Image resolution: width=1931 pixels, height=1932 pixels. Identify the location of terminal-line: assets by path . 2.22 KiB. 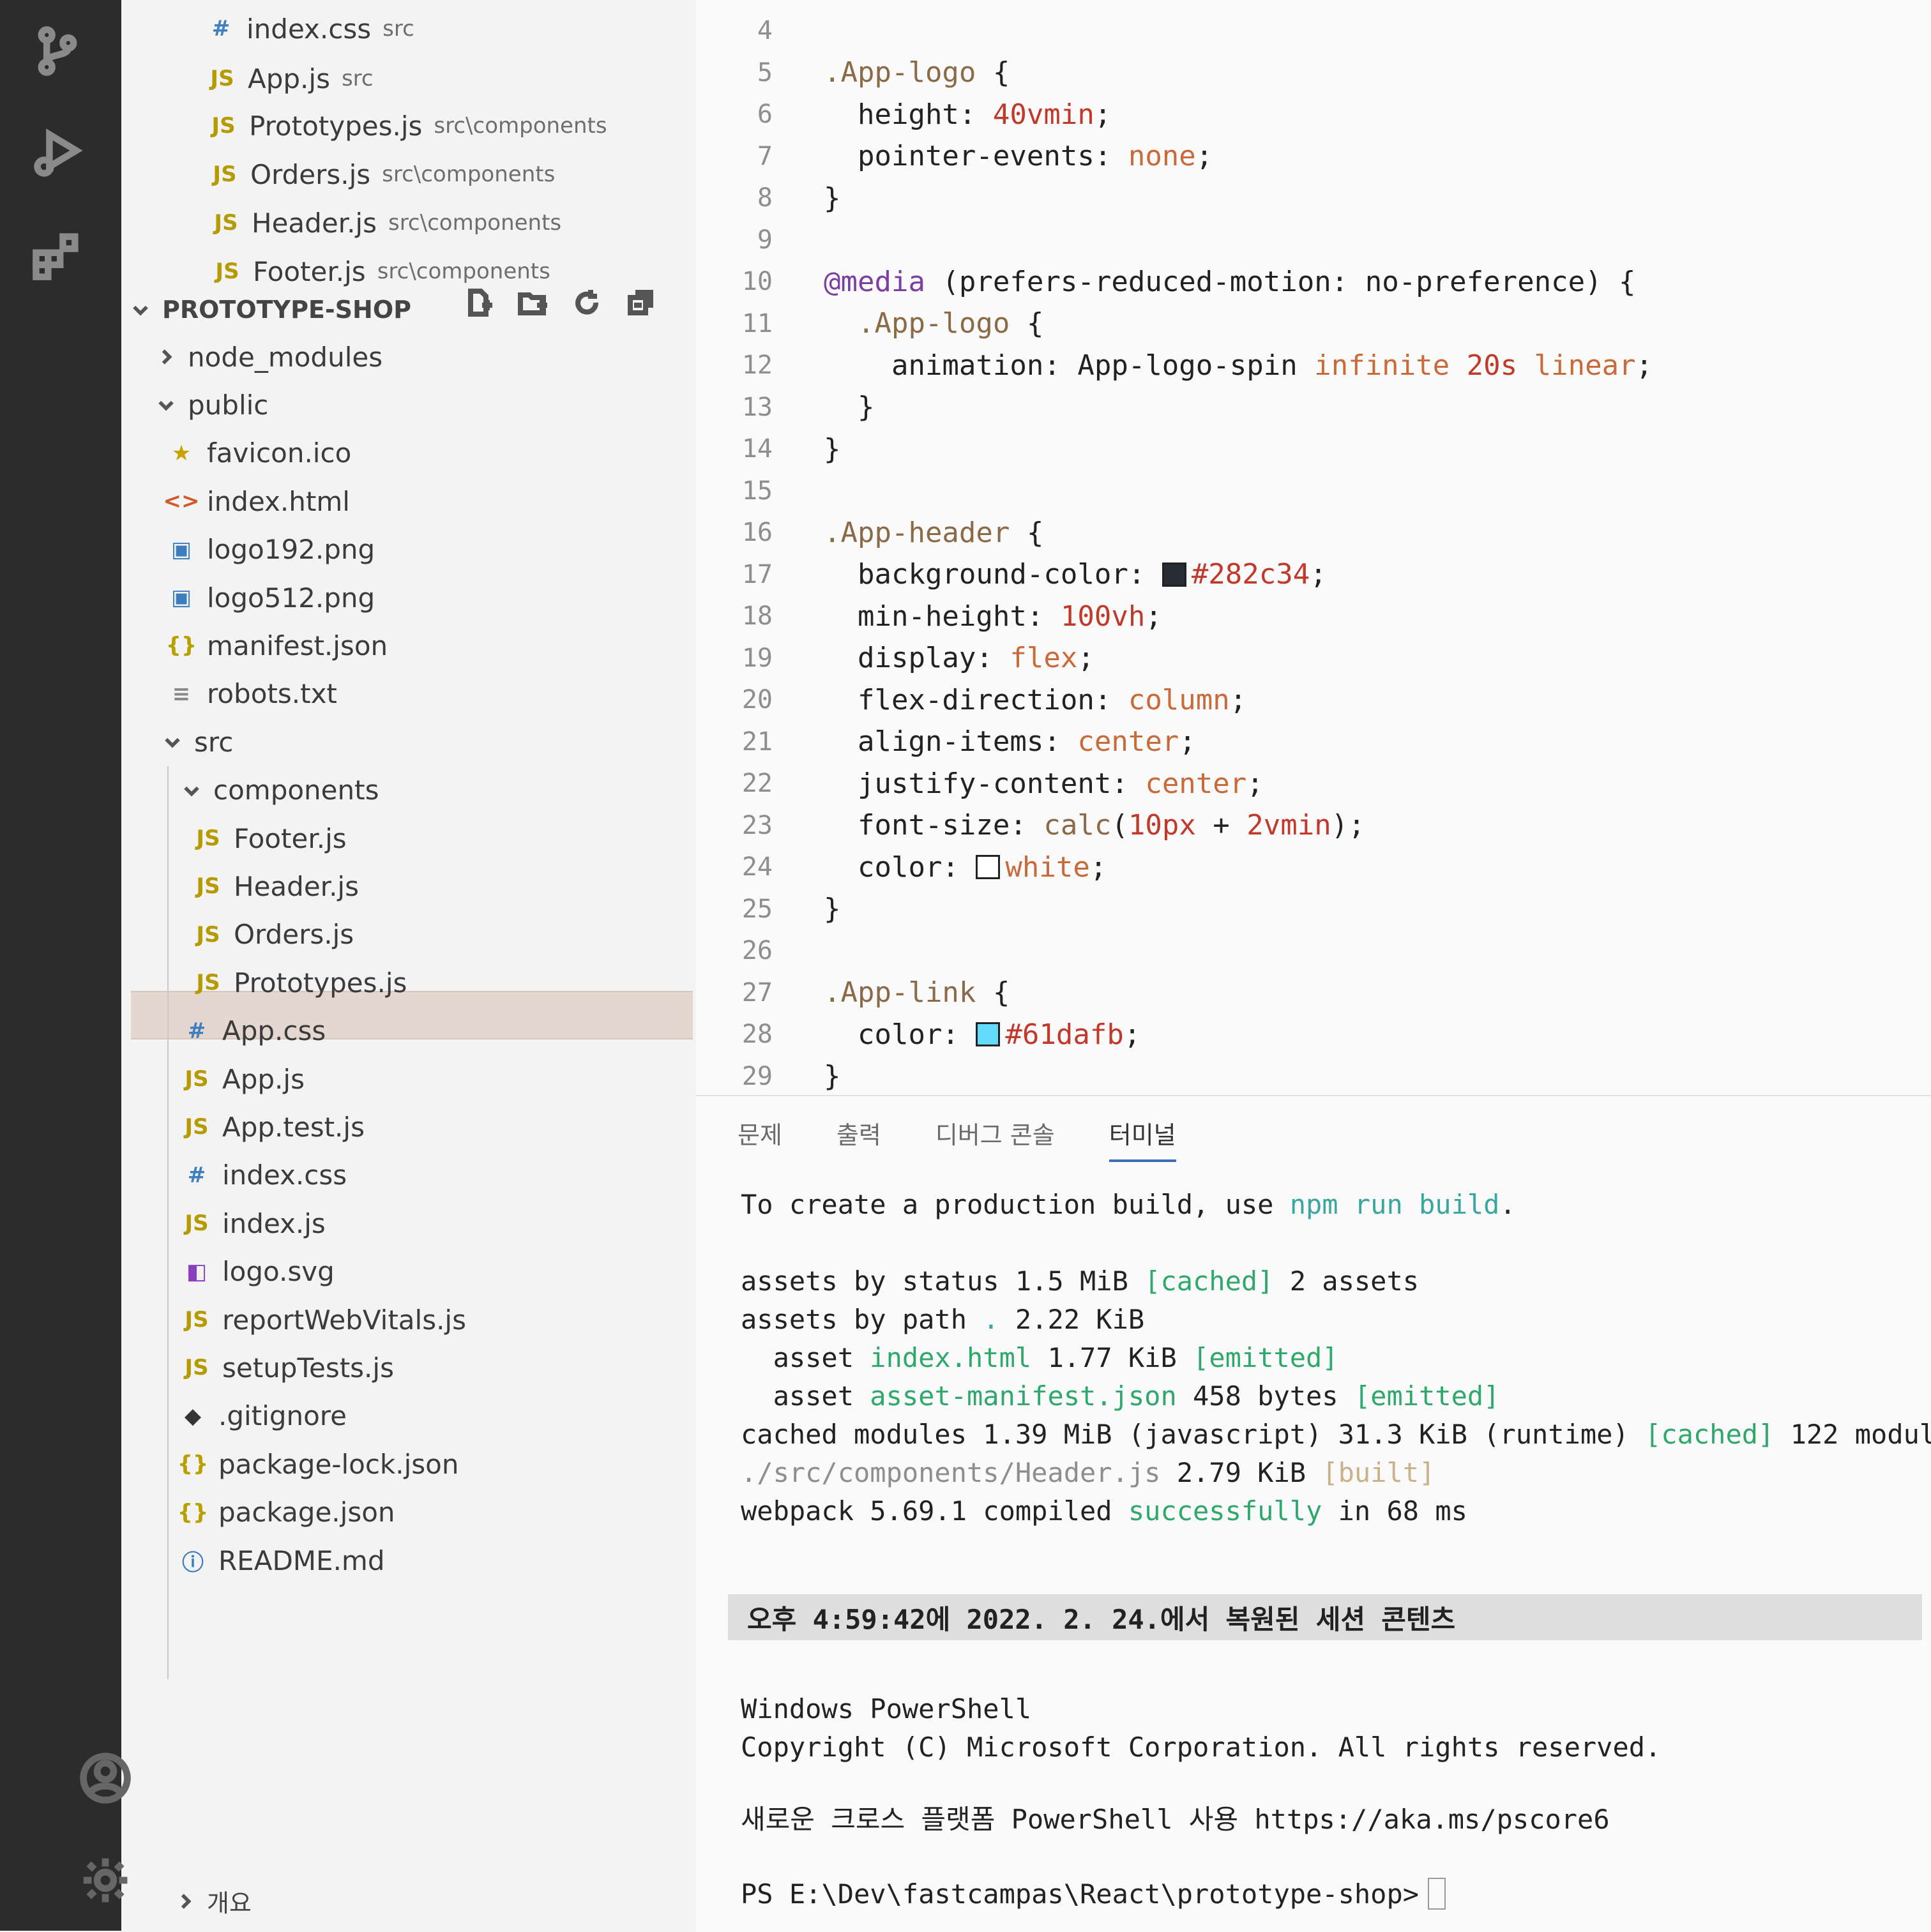
(942, 1319).